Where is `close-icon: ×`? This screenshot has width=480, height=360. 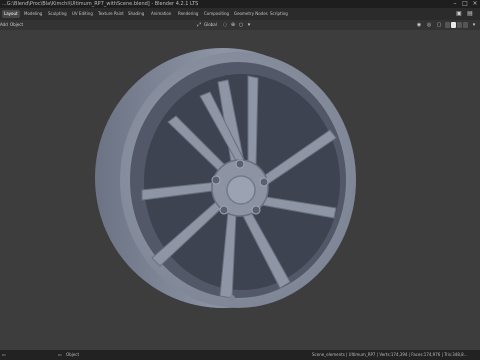 close-icon: × is located at coordinates (475, 4).